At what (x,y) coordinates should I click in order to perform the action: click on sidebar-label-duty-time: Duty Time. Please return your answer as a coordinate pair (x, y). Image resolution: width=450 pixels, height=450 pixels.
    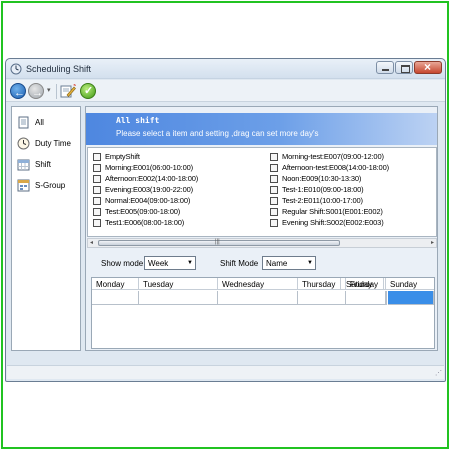
    Looking at the image, I should click on (53, 143).